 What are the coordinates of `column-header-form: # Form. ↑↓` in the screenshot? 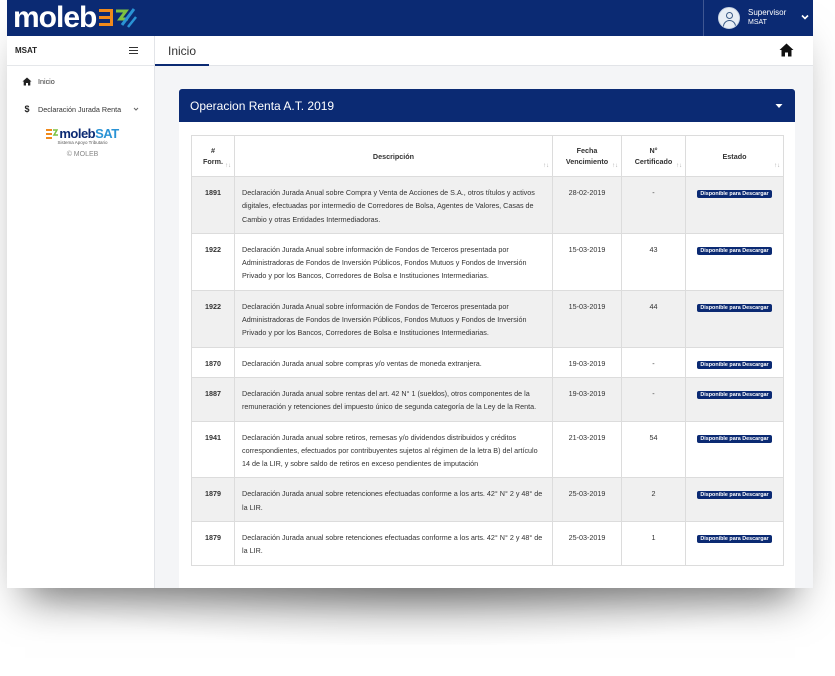 It's located at (213, 156).